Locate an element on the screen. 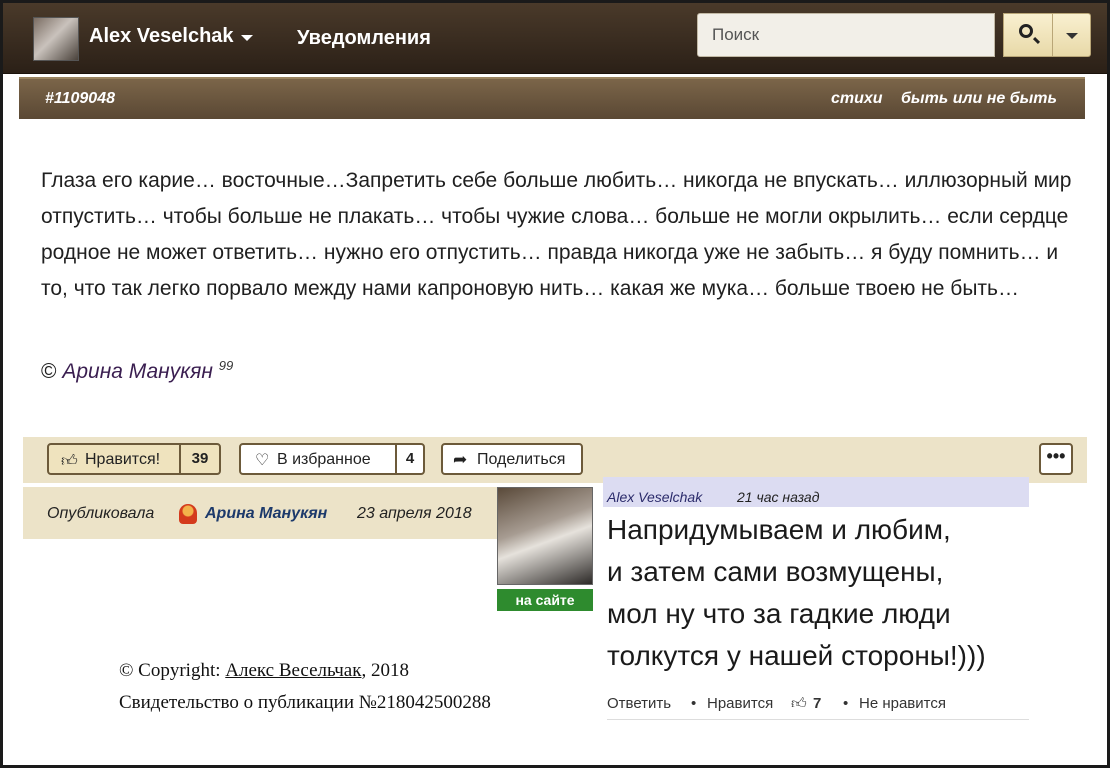  published-label: Опубликовала is located at coordinates (101, 513).